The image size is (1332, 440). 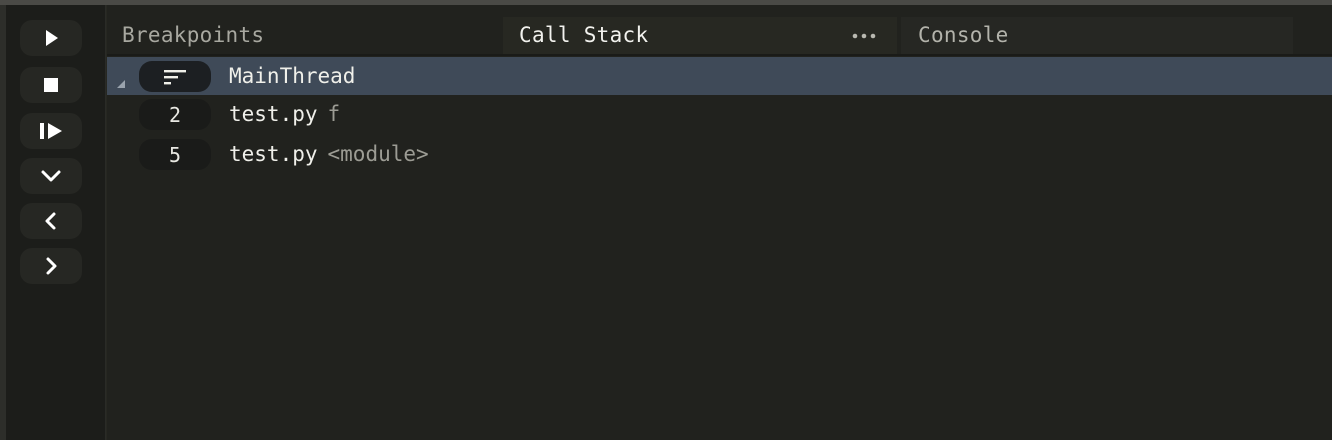 I want to click on chevron-left-icon, so click(x=50, y=221).